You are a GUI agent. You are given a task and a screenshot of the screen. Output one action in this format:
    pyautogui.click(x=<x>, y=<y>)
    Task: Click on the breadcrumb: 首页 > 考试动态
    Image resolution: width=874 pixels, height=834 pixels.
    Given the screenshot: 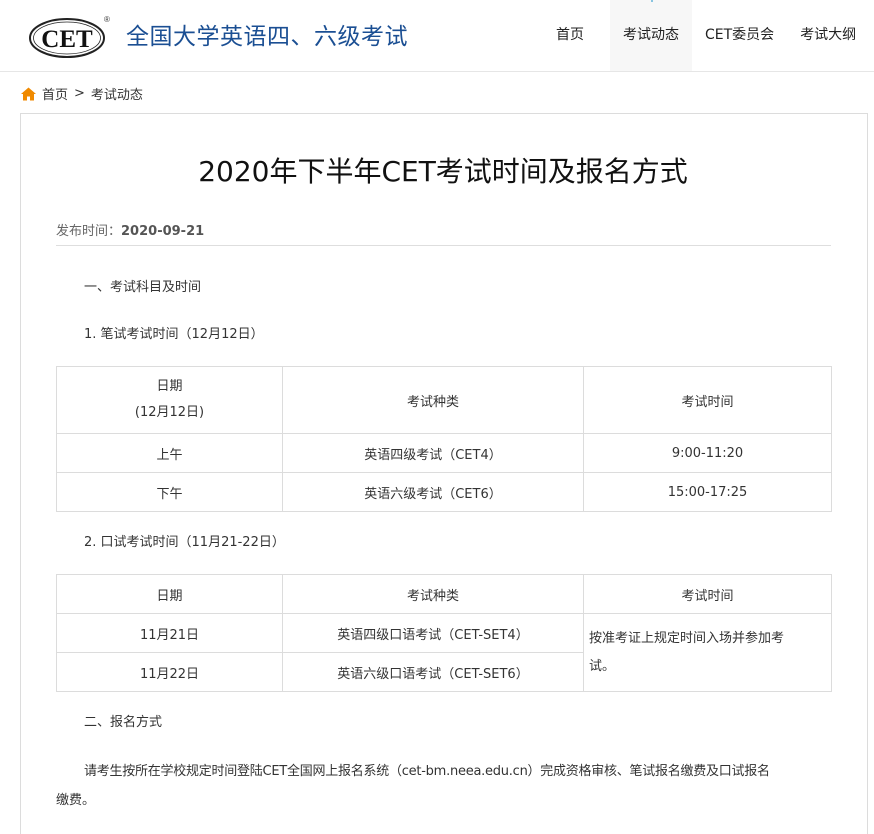 What is the action you would take?
    pyautogui.click(x=82, y=93)
    